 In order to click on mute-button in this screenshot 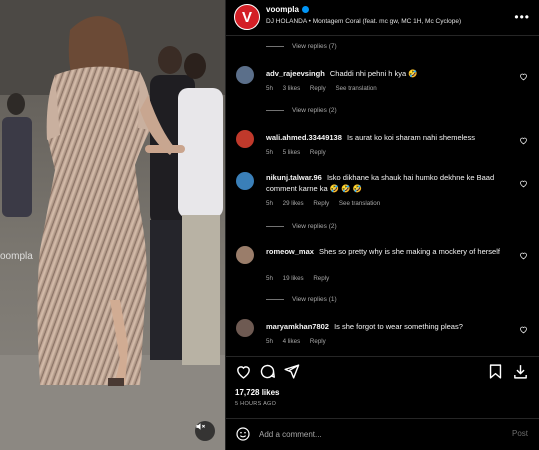, I will do `click(205, 431)`.